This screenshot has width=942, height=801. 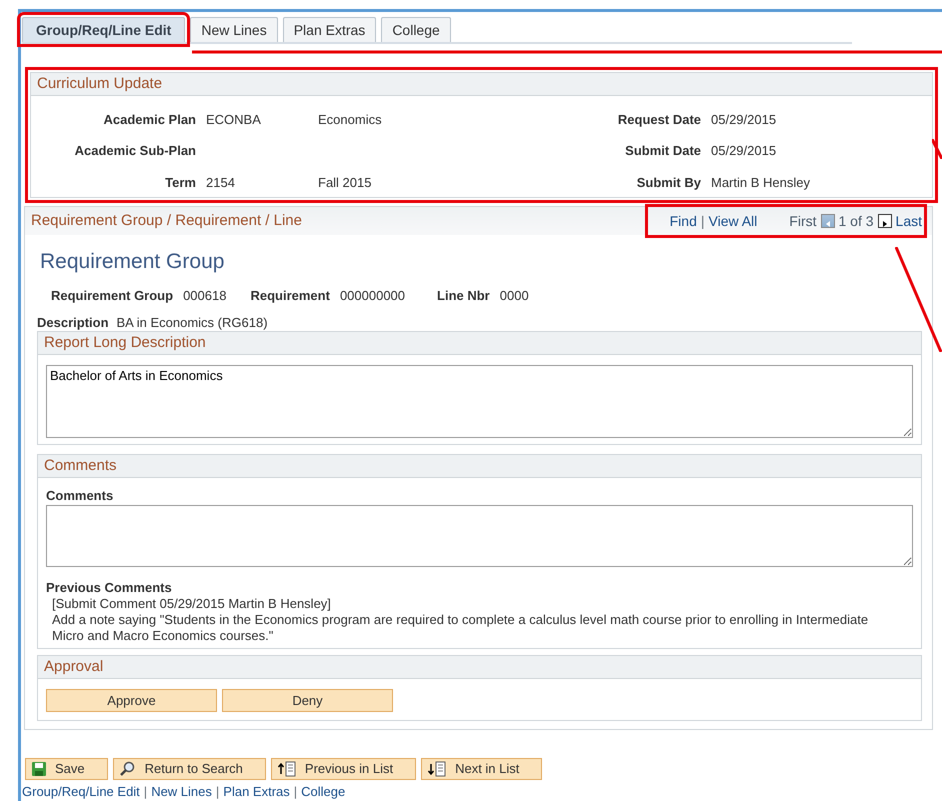 What do you see at coordinates (286, 769) in the screenshot?
I see `up-arrow-list-icon` at bounding box center [286, 769].